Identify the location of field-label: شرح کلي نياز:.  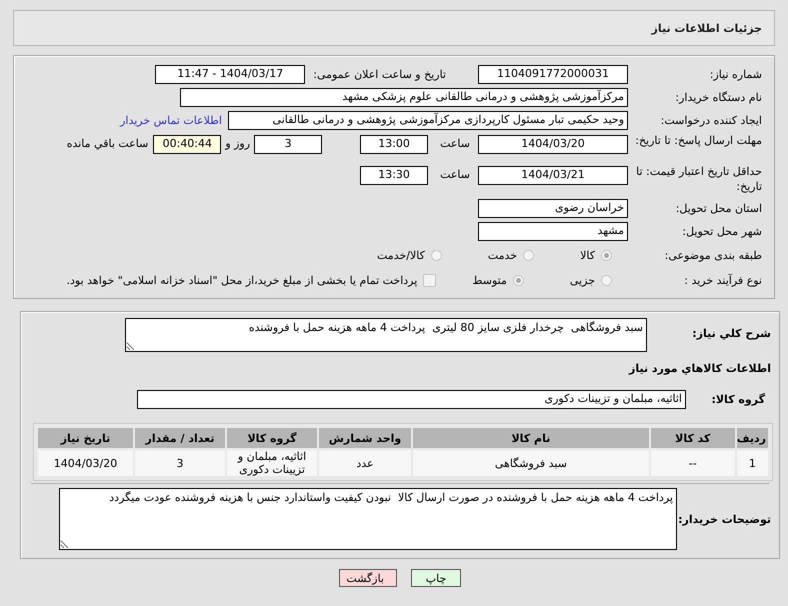
(731, 333).